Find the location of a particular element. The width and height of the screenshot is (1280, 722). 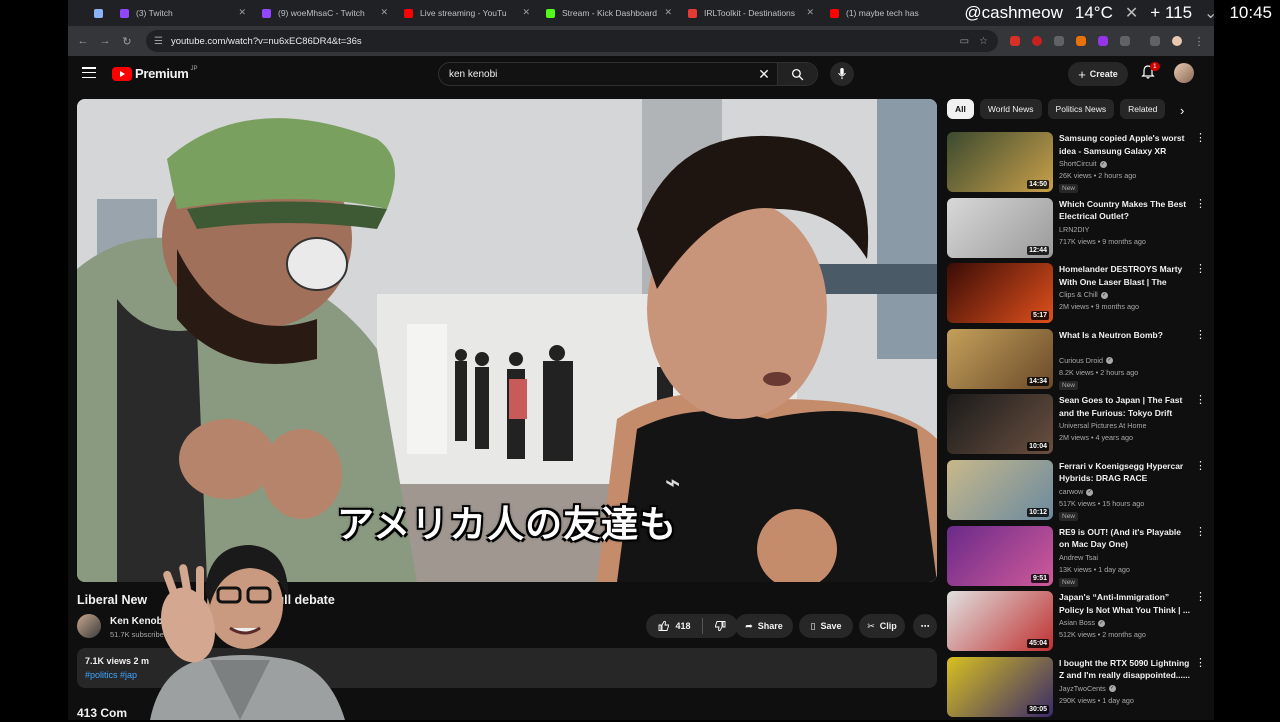

puzzle-icon is located at coordinates (1125, 41).